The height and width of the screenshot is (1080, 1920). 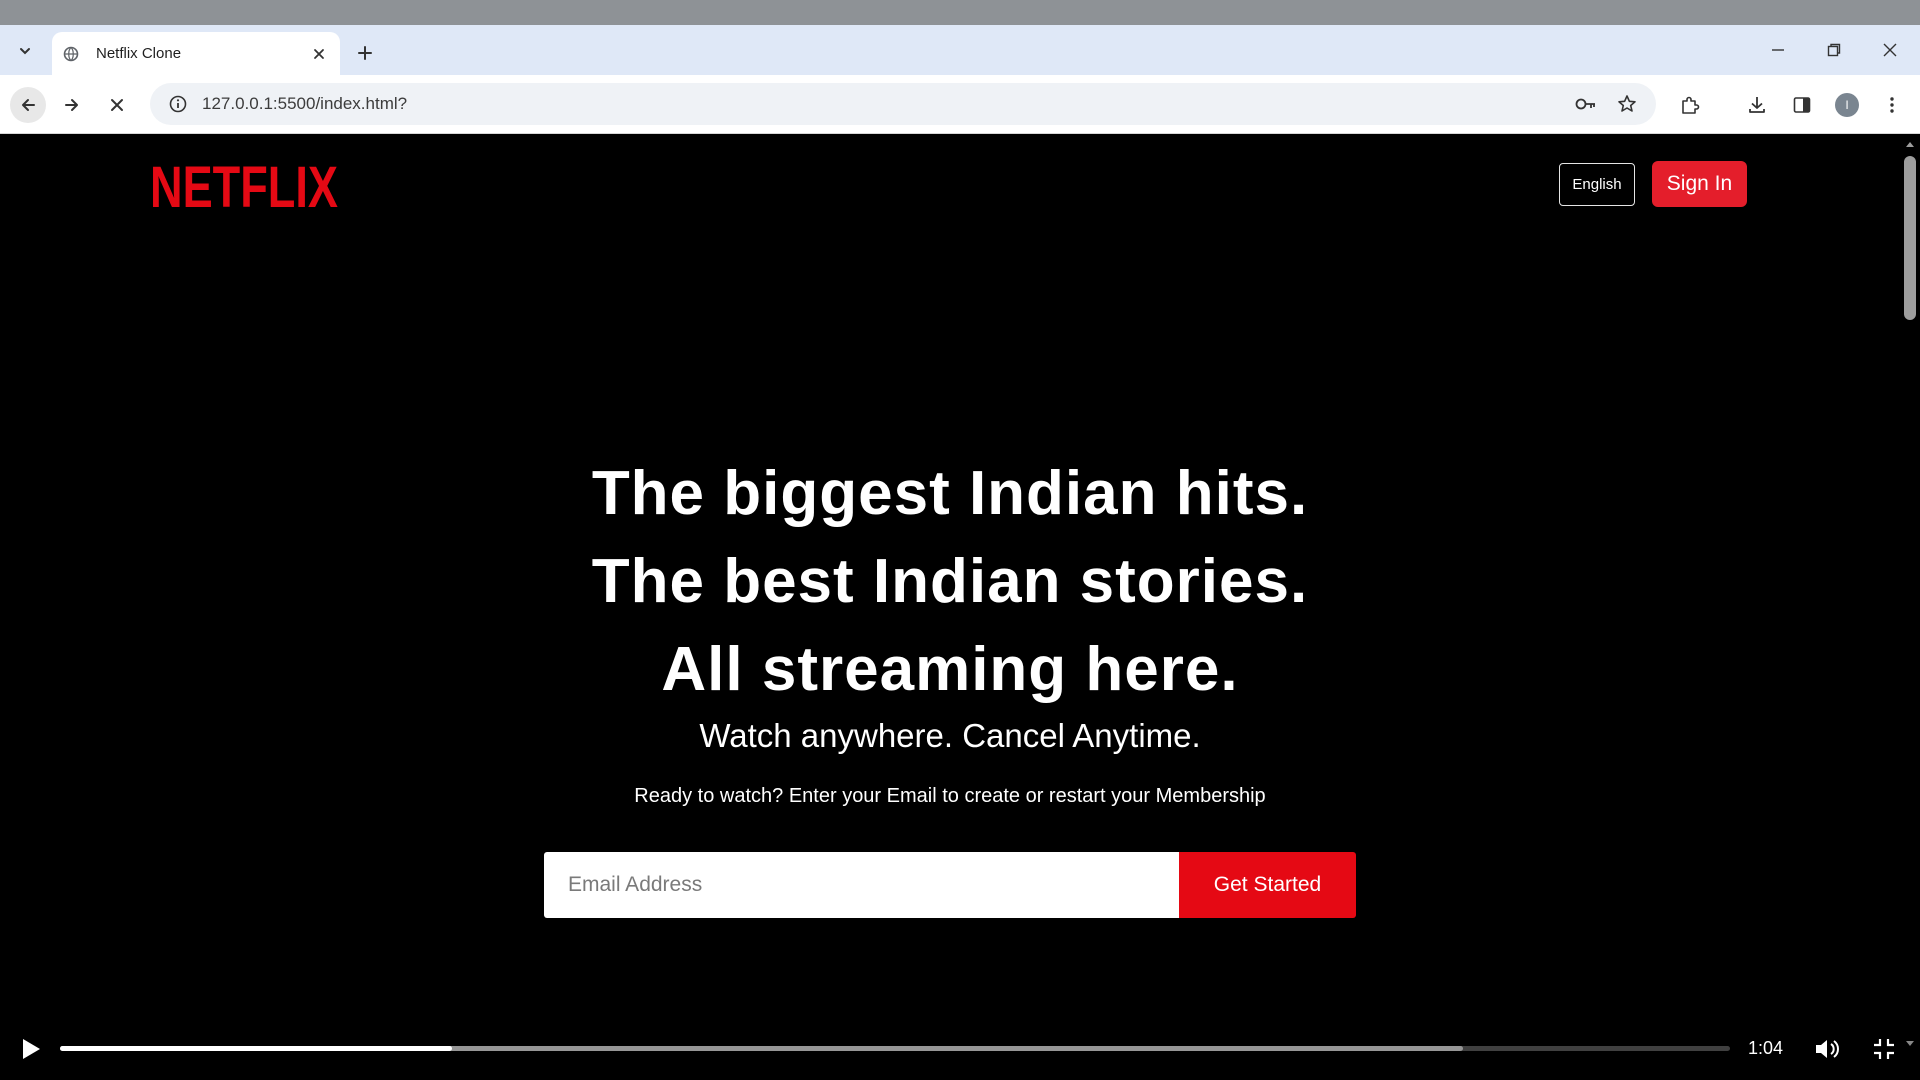 I want to click on browser-toolbar: 127.0.0.1:5500/index.html? I, so click(x=960, y=104).